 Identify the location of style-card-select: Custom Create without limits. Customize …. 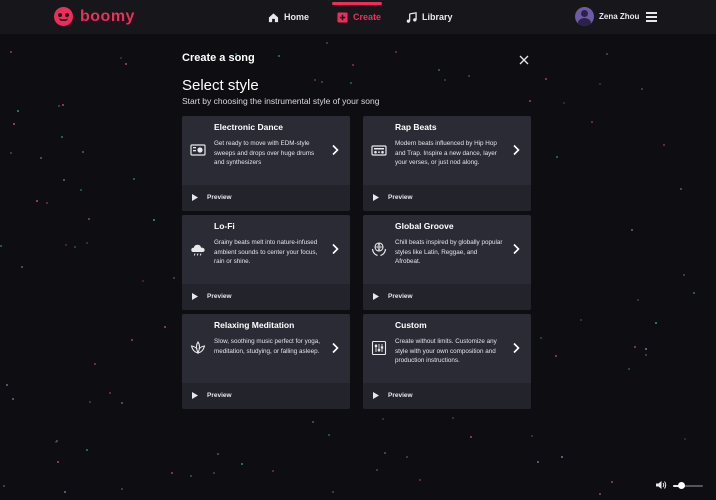
(447, 348).